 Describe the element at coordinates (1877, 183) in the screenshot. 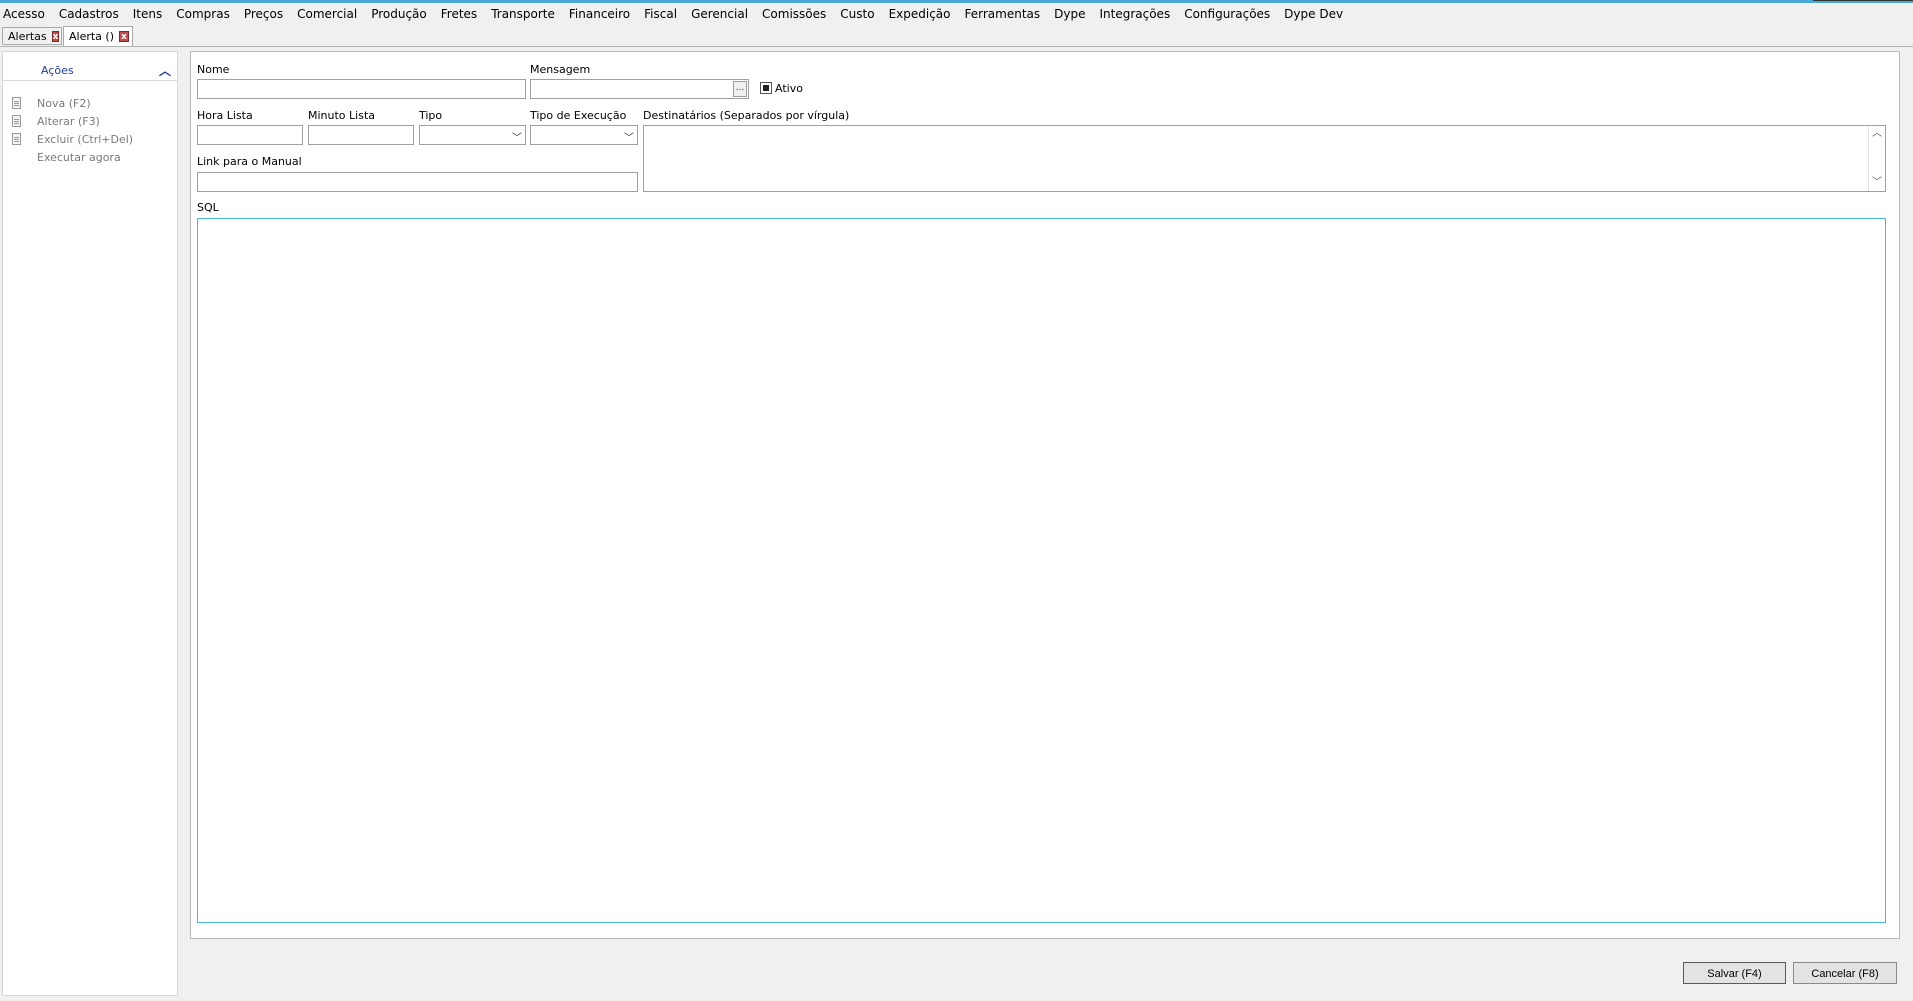

I see `scroll-down-icon: ﹀` at that location.